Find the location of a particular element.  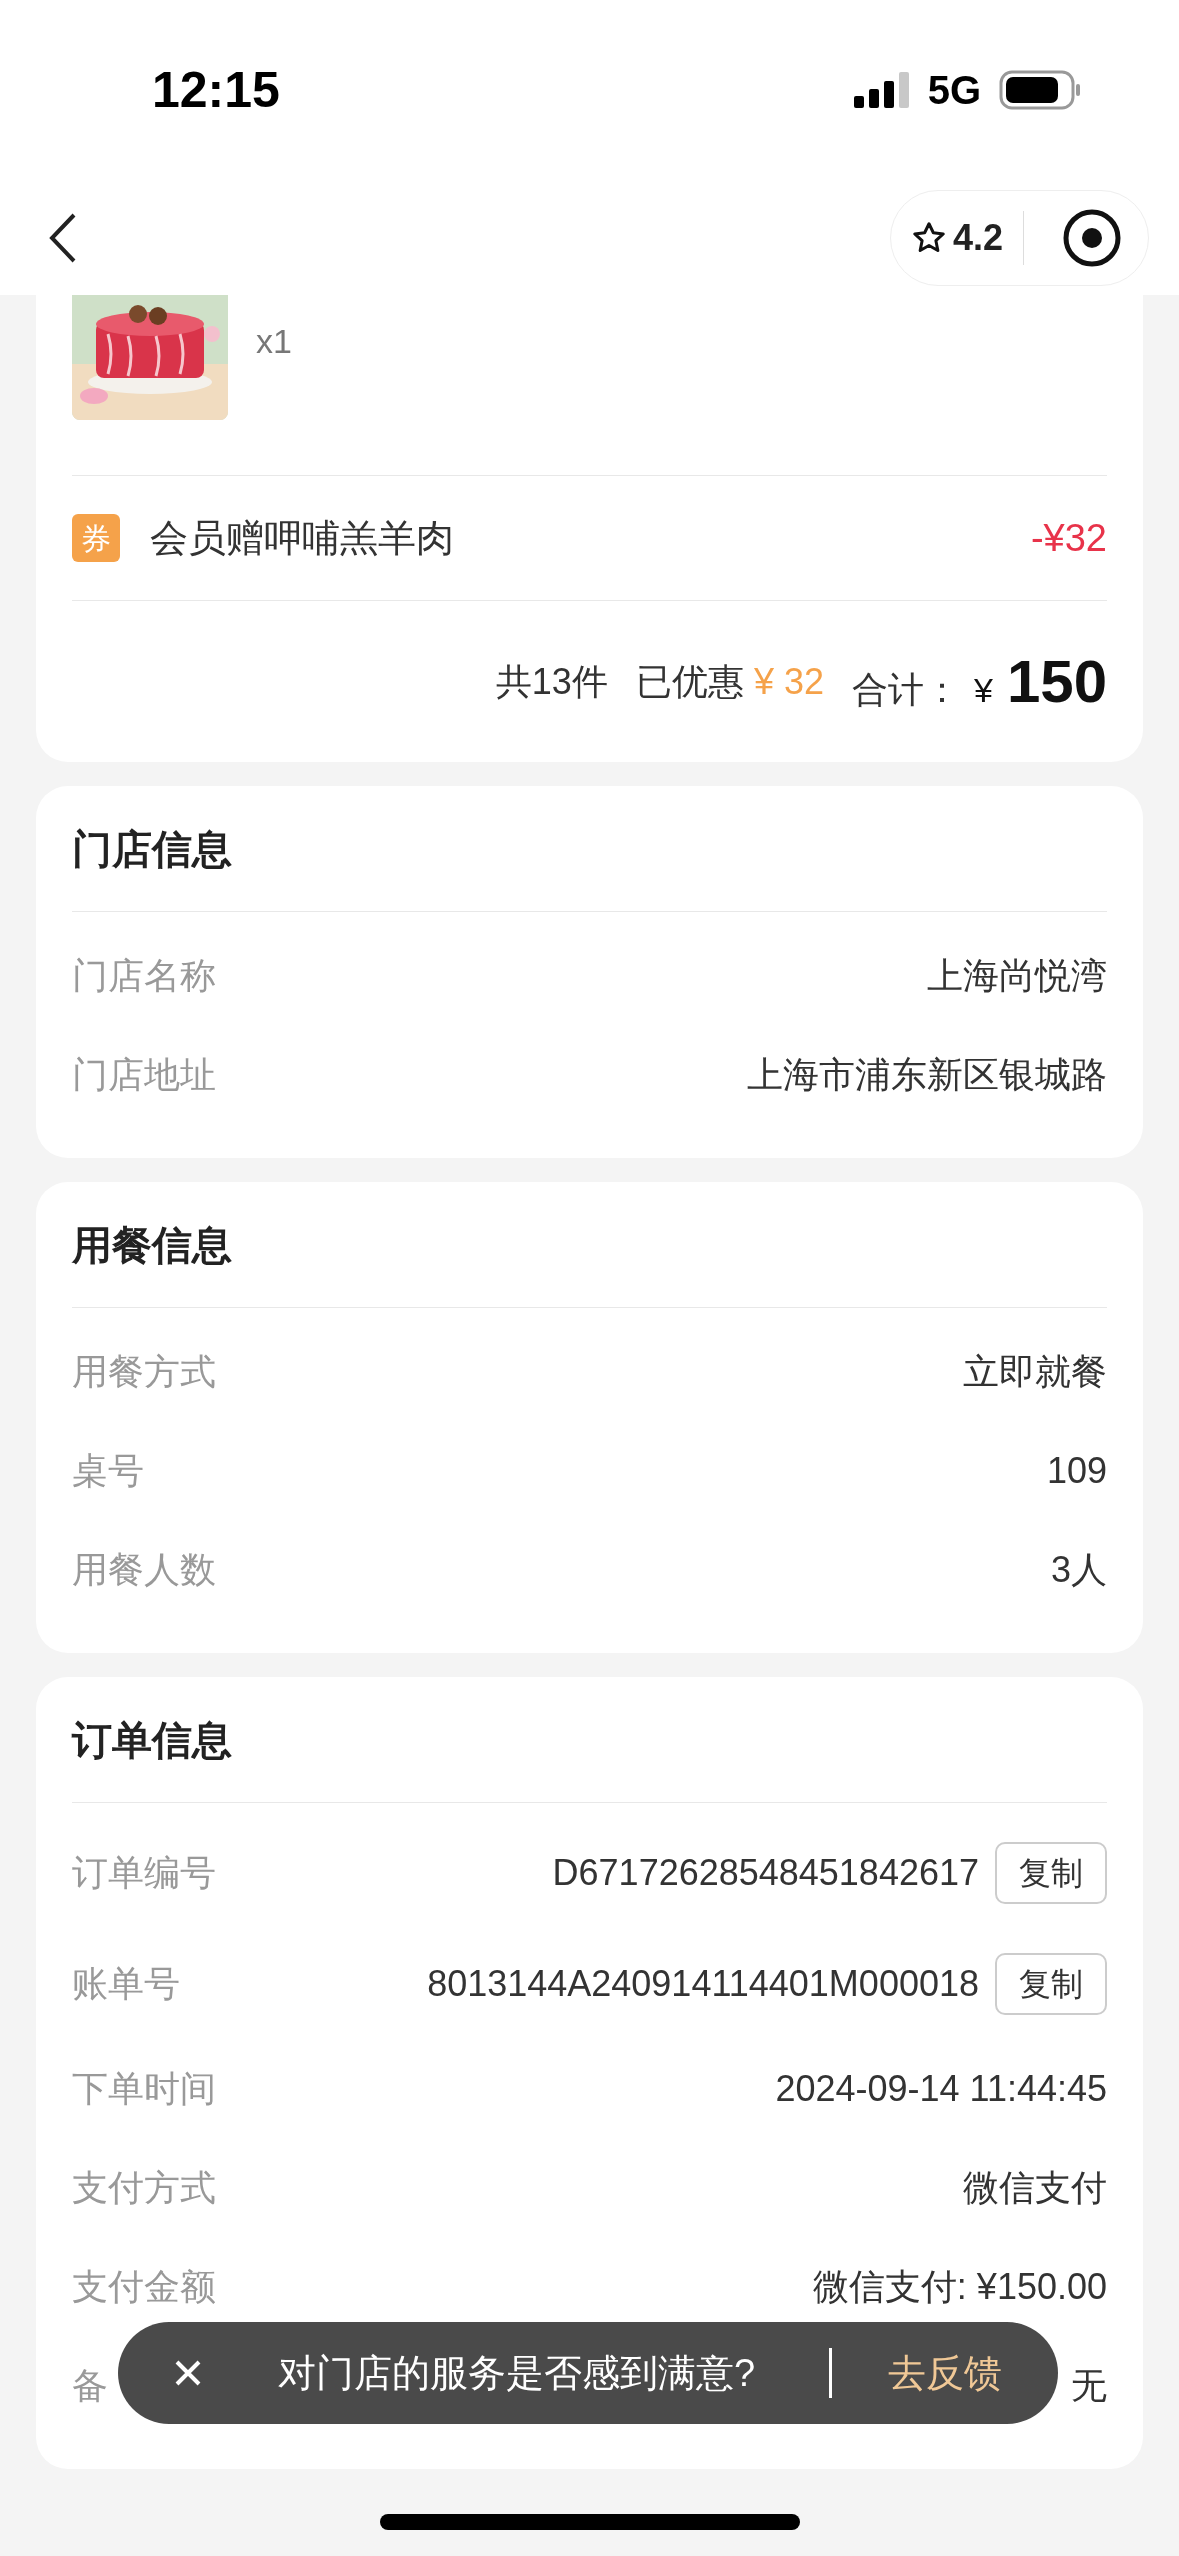

section-title: 订单信息 is located at coordinates (152, 1740).